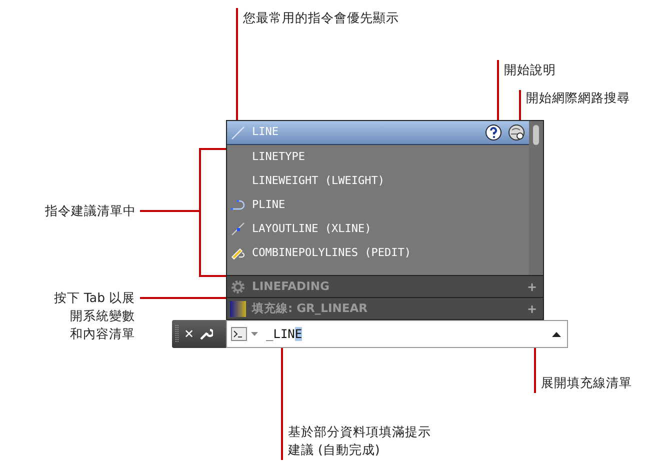 This screenshot has width=670, height=474. What do you see at coordinates (321, 18) in the screenshot?
I see `callout-text: 您最常用的指令會優先顯示` at bounding box center [321, 18].